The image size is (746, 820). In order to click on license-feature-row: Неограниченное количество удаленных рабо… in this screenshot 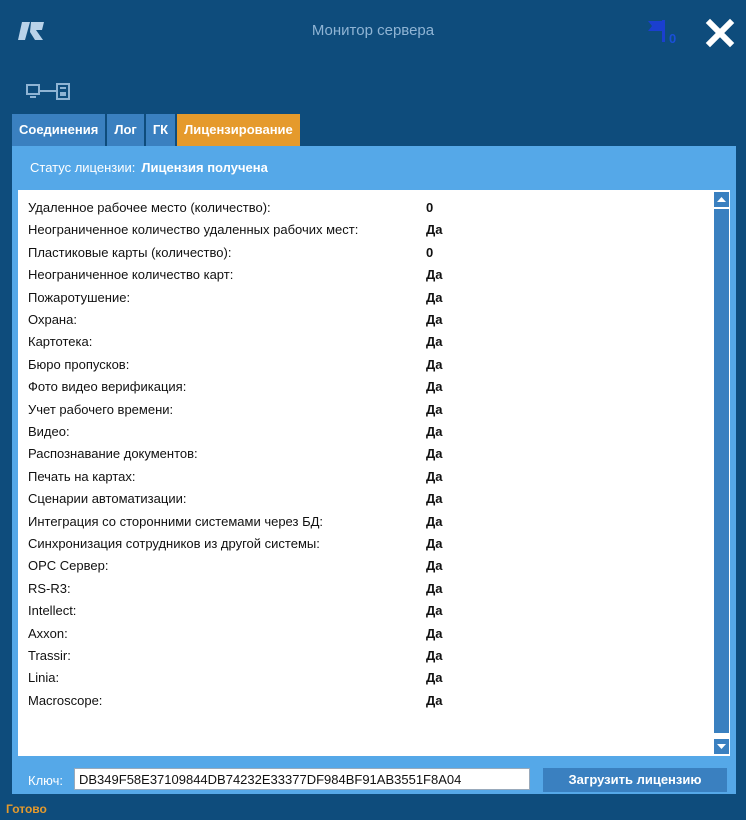, I will do `click(235, 230)`.